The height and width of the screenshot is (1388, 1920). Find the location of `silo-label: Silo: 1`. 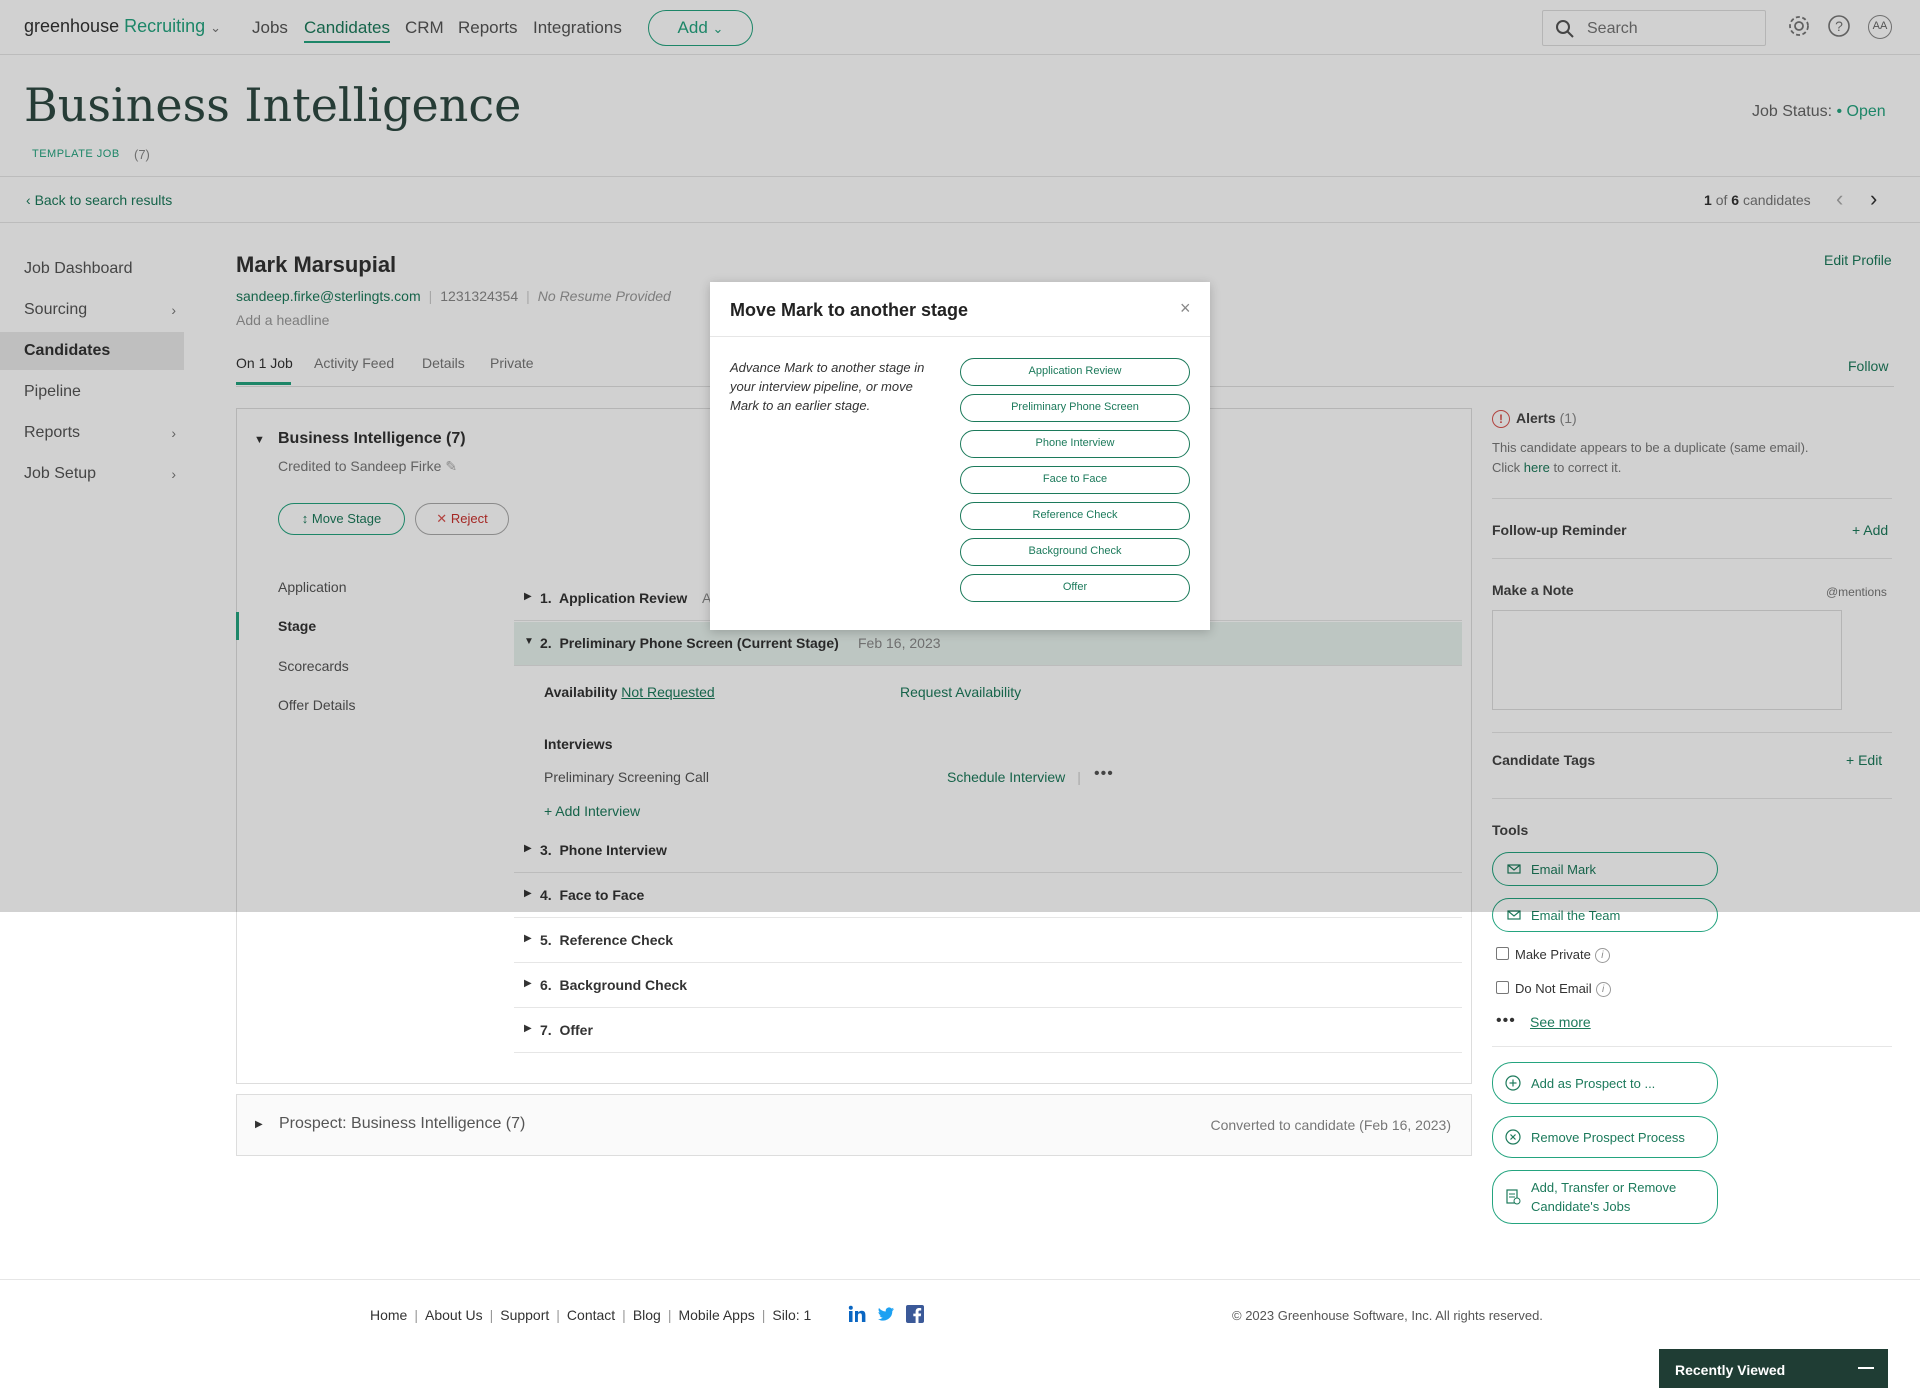

silo-label: Silo: 1 is located at coordinates (792, 1315).